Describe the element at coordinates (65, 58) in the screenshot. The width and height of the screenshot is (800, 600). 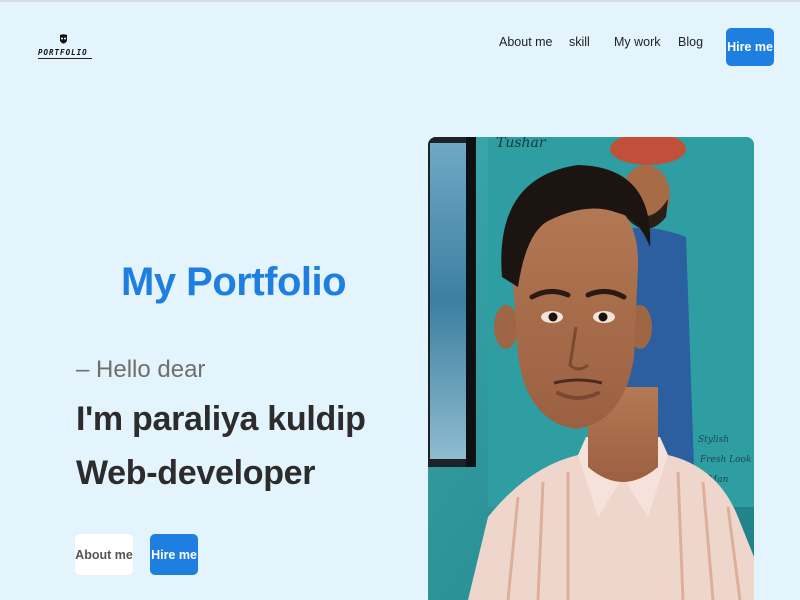
I see `logo-underline` at that location.